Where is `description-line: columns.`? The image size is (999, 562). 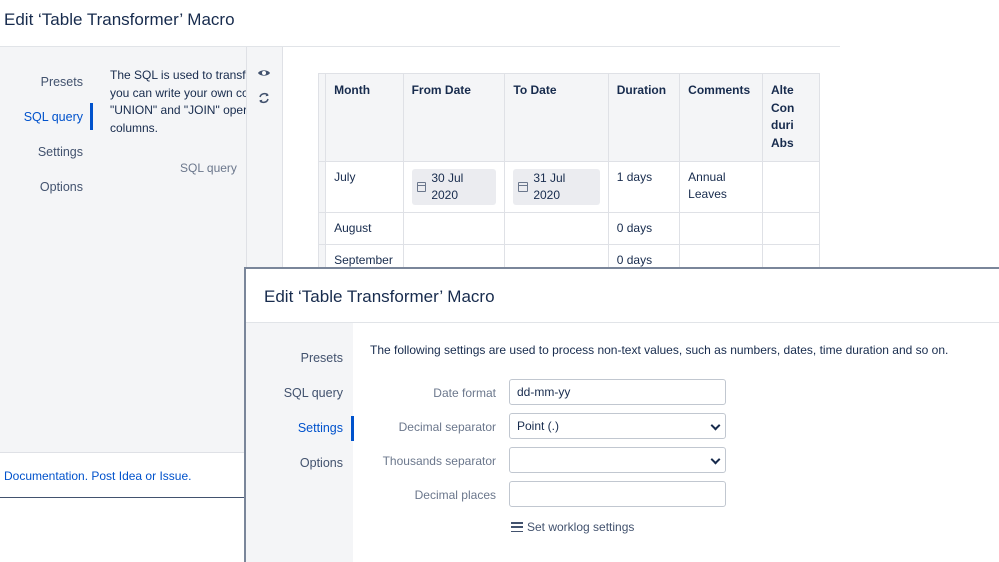
description-line: columns. is located at coordinates (134, 127).